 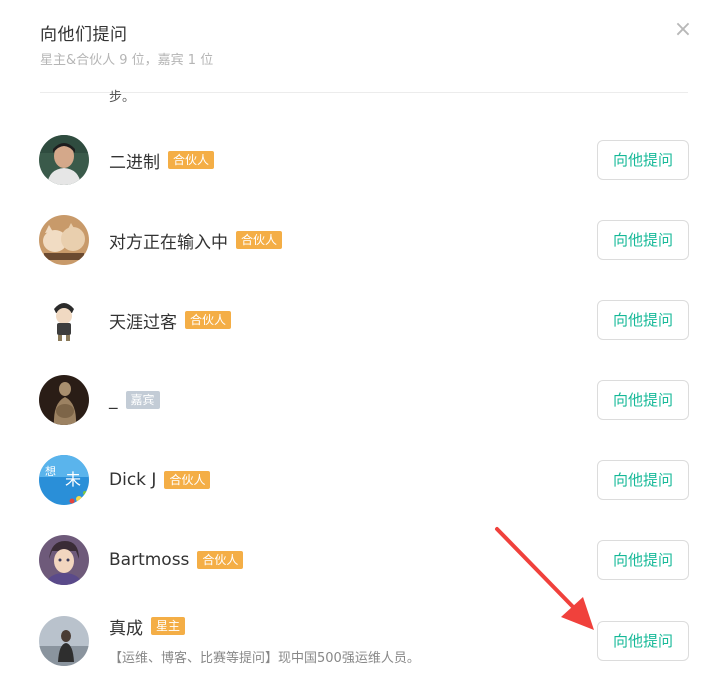 I want to click on blue-art-avatar-icon: 想 未, so click(x=64, y=480).